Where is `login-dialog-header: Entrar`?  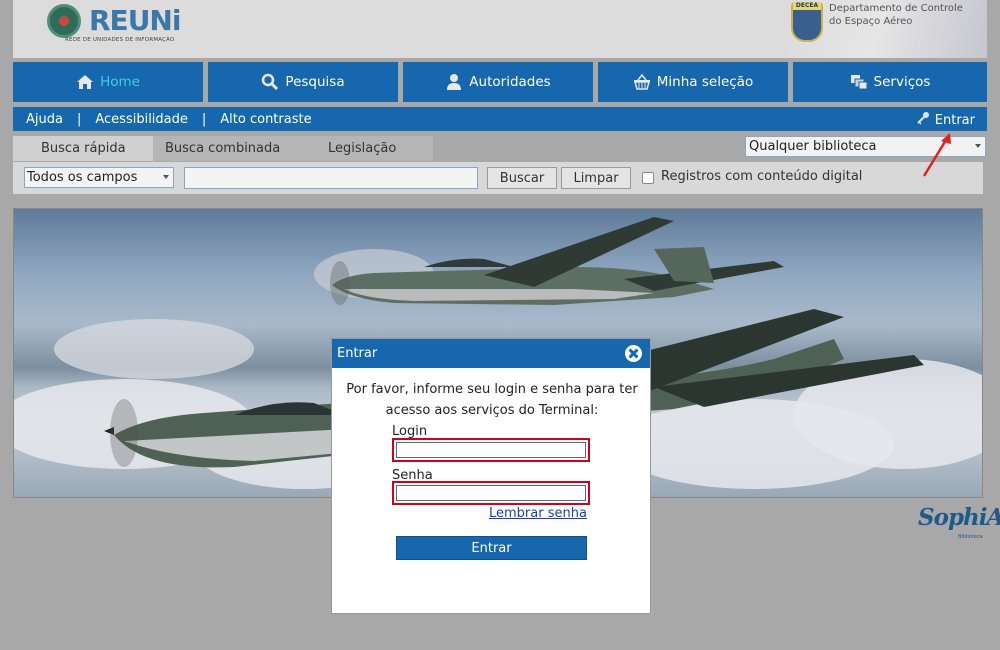 login-dialog-header: Entrar is located at coordinates (491, 353).